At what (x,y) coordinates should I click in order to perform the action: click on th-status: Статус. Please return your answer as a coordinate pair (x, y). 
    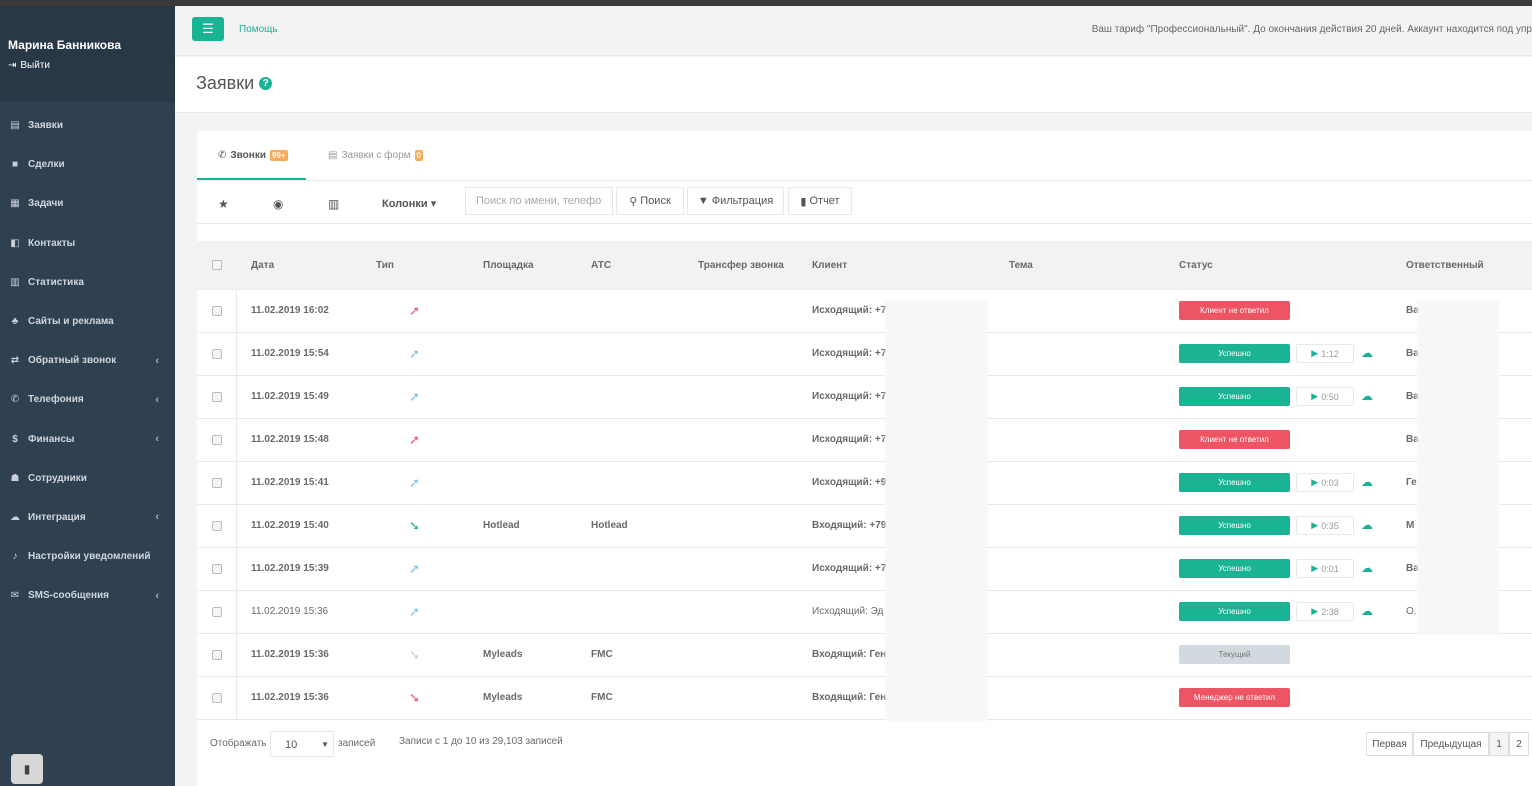
    Looking at the image, I should click on (1196, 265).